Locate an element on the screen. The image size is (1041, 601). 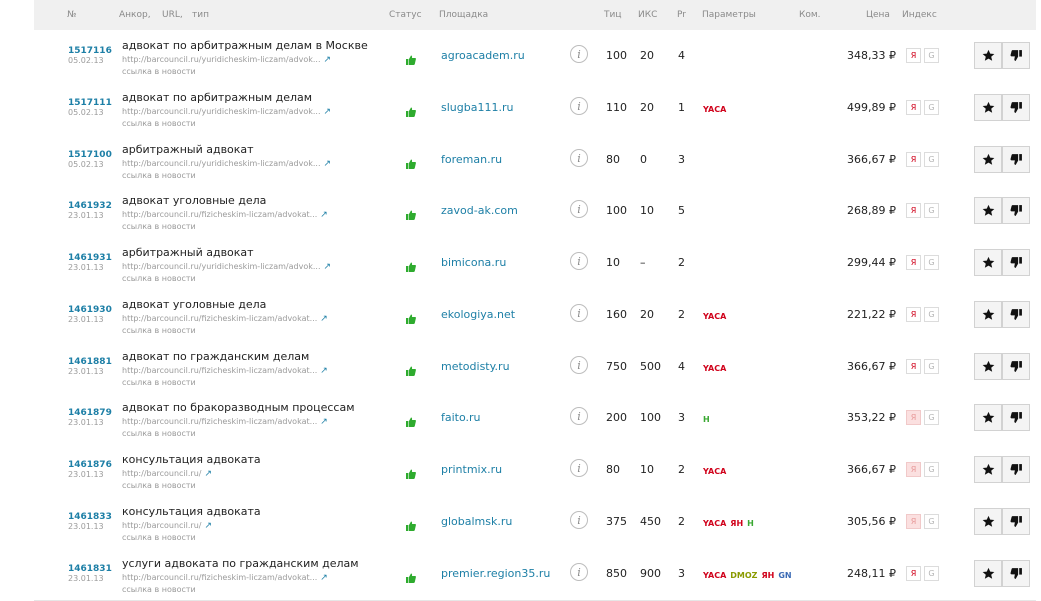
params-list: YACA ЯН H is located at coordinates (730, 523).